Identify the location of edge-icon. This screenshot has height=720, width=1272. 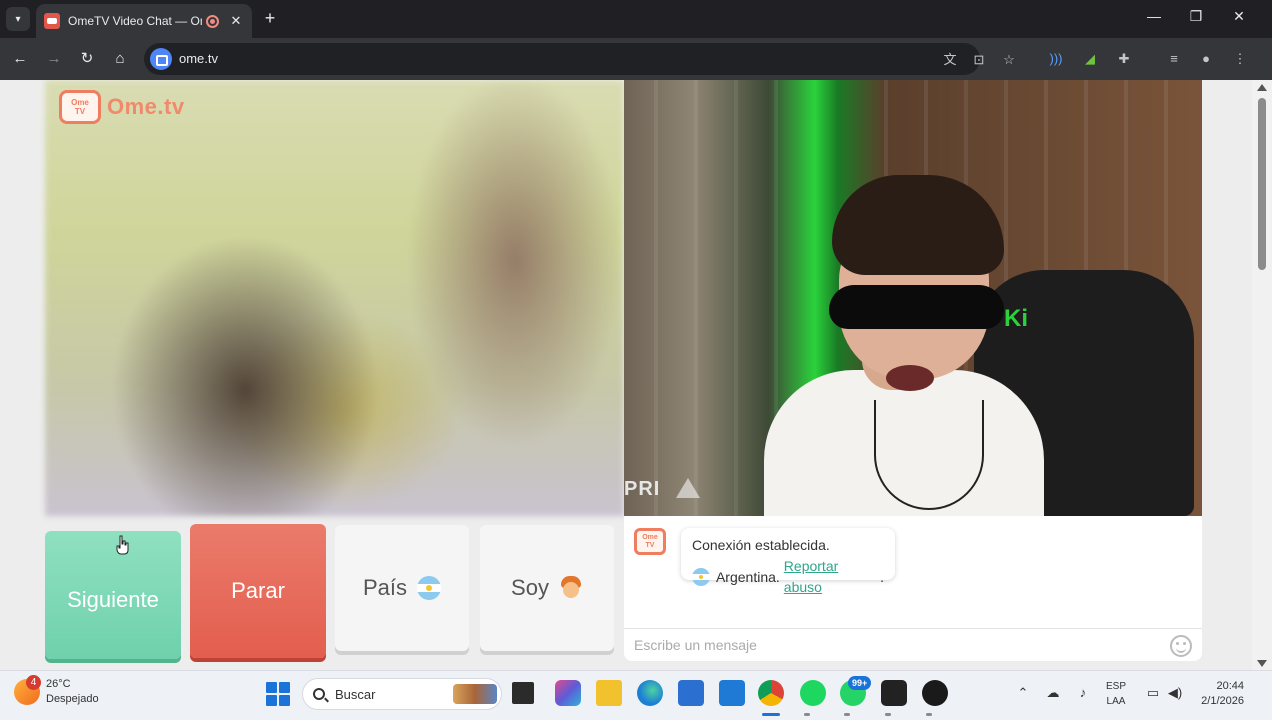
(650, 693).